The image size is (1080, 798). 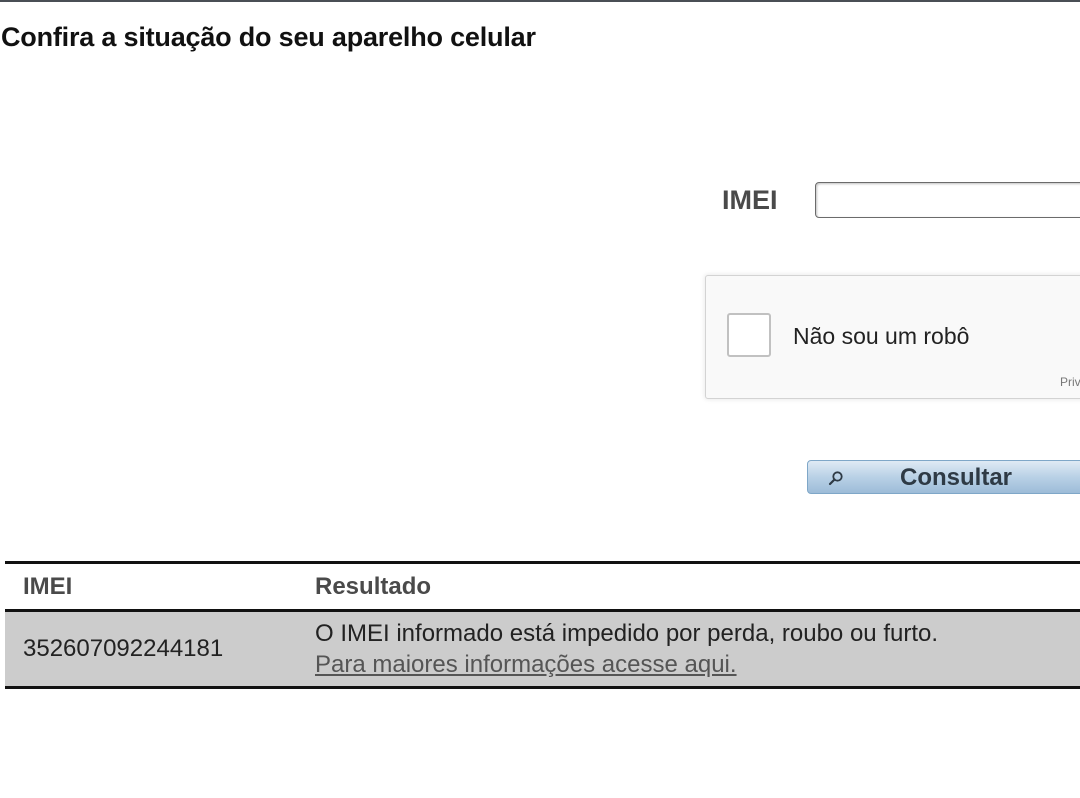 What do you see at coordinates (956, 477) in the screenshot?
I see `consult-button-label: Consultar` at bounding box center [956, 477].